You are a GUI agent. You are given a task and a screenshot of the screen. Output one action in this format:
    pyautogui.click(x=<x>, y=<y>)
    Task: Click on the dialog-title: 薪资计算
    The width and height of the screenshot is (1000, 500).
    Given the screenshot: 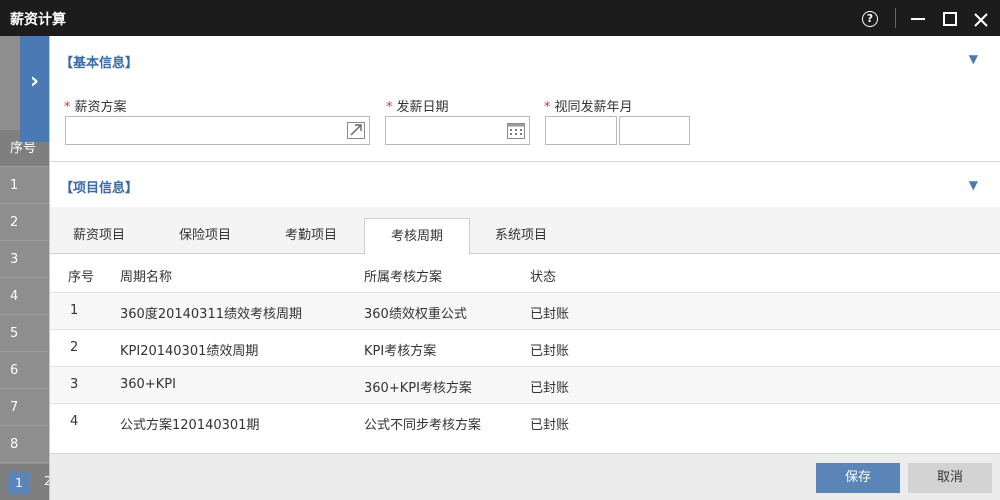 What is the action you would take?
    pyautogui.click(x=38, y=20)
    